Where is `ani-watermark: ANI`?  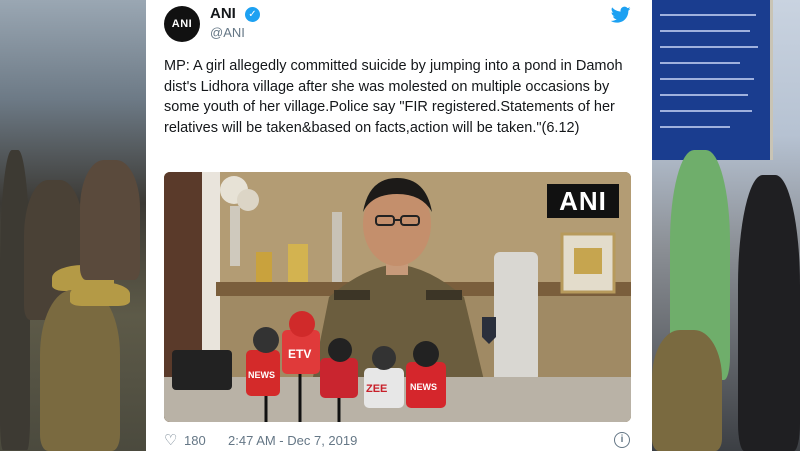
ani-watermark: ANI is located at coordinates (583, 201).